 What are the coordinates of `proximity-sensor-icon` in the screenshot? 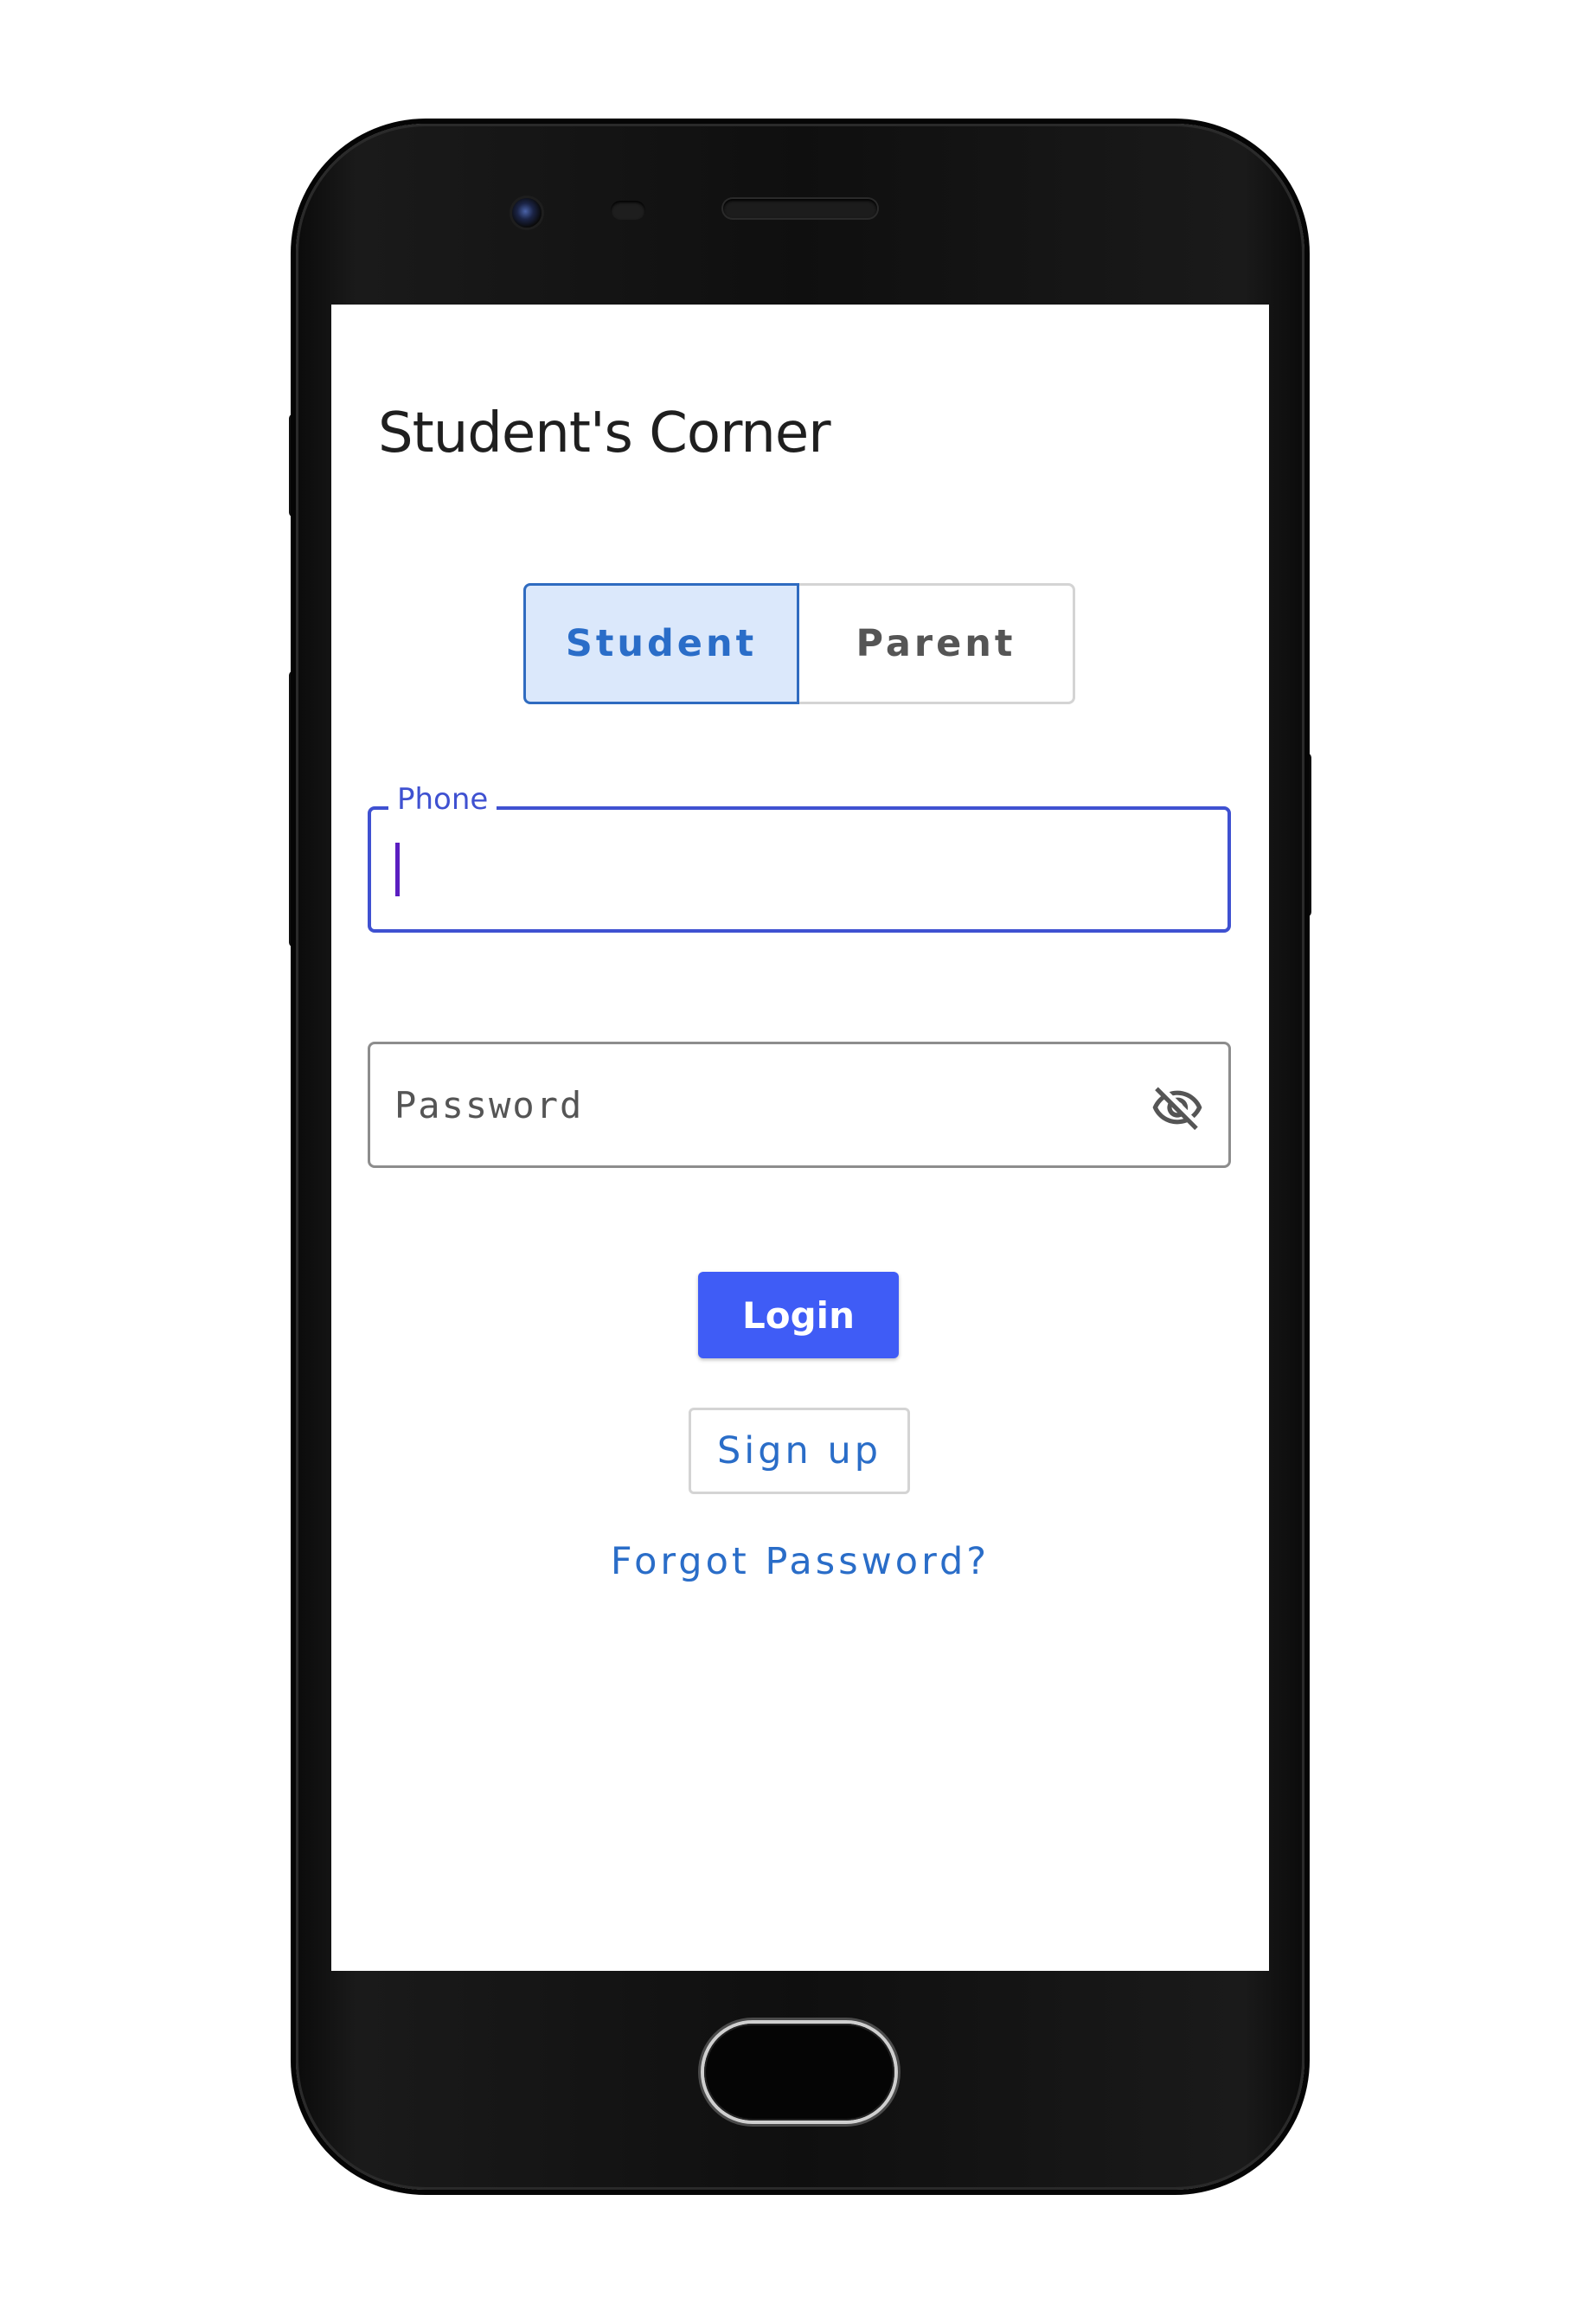 It's located at (628, 210).